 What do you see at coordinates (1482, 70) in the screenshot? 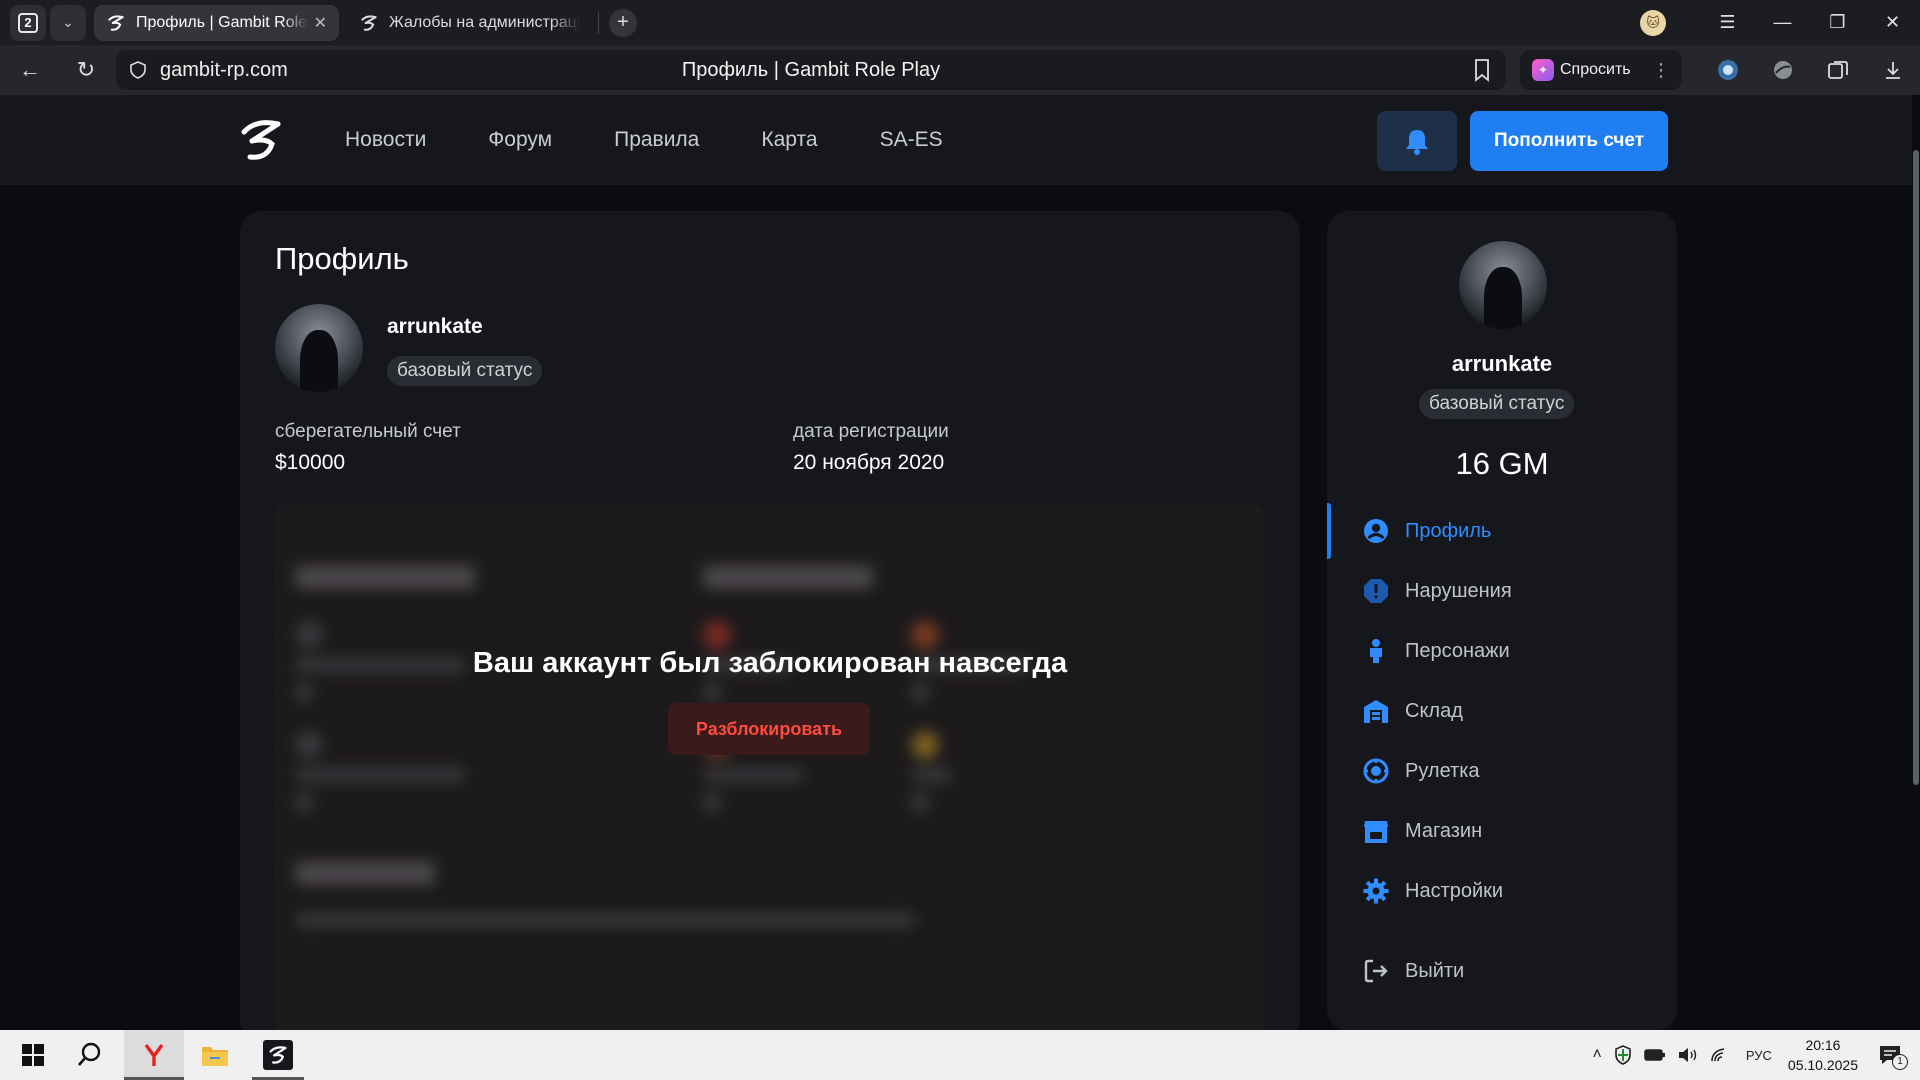
I see `bookmark-icon` at bounding box center [1482, 70].